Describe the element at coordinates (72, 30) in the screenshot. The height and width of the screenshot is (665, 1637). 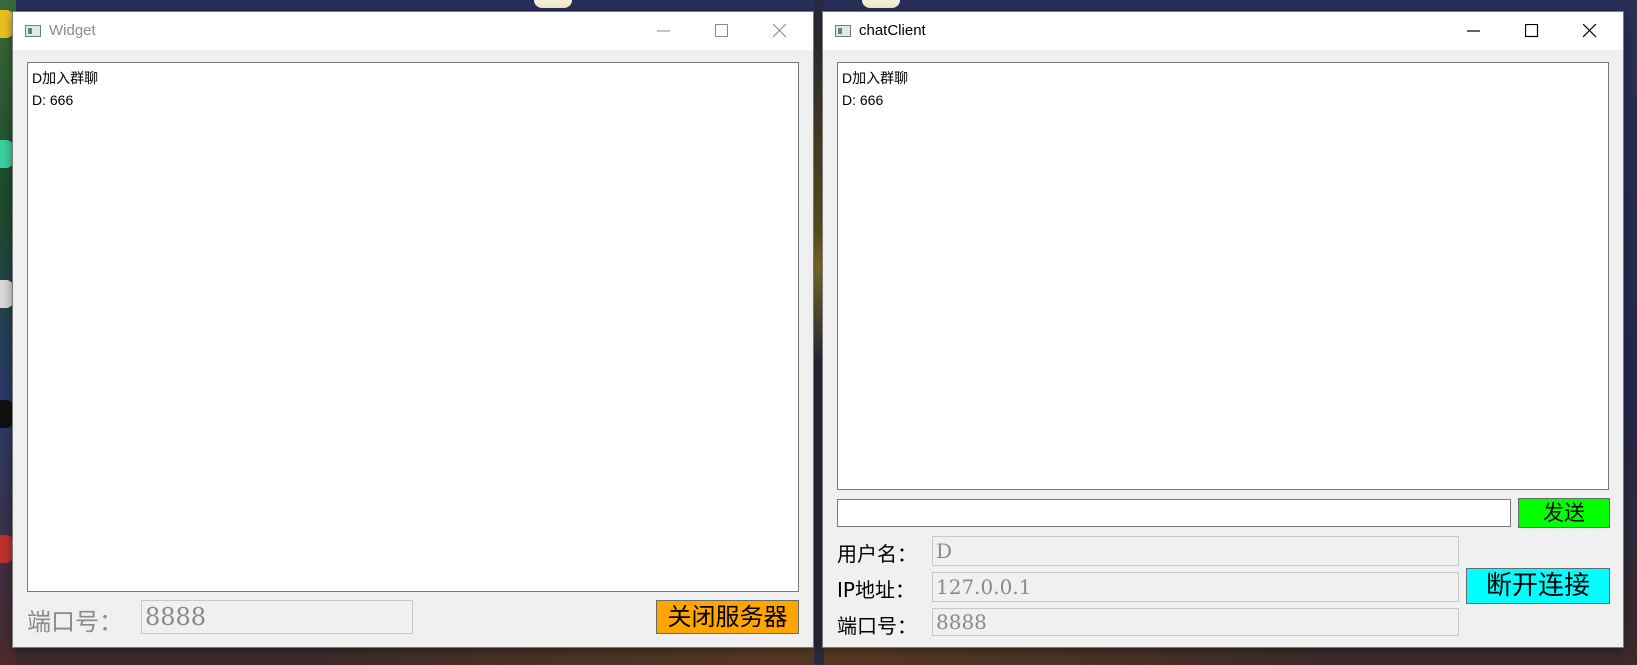
I see `server-window-title: Widget` at that location.